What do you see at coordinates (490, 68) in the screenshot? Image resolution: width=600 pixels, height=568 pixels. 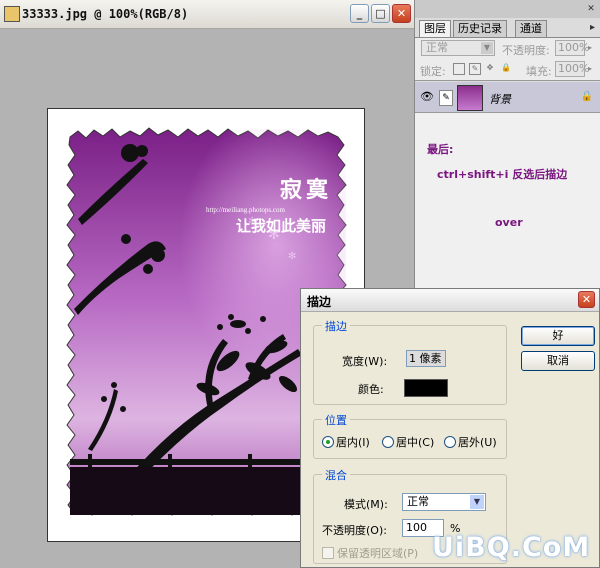 I see `lock-position-icon: ✥` at bounding box center [490, 68].